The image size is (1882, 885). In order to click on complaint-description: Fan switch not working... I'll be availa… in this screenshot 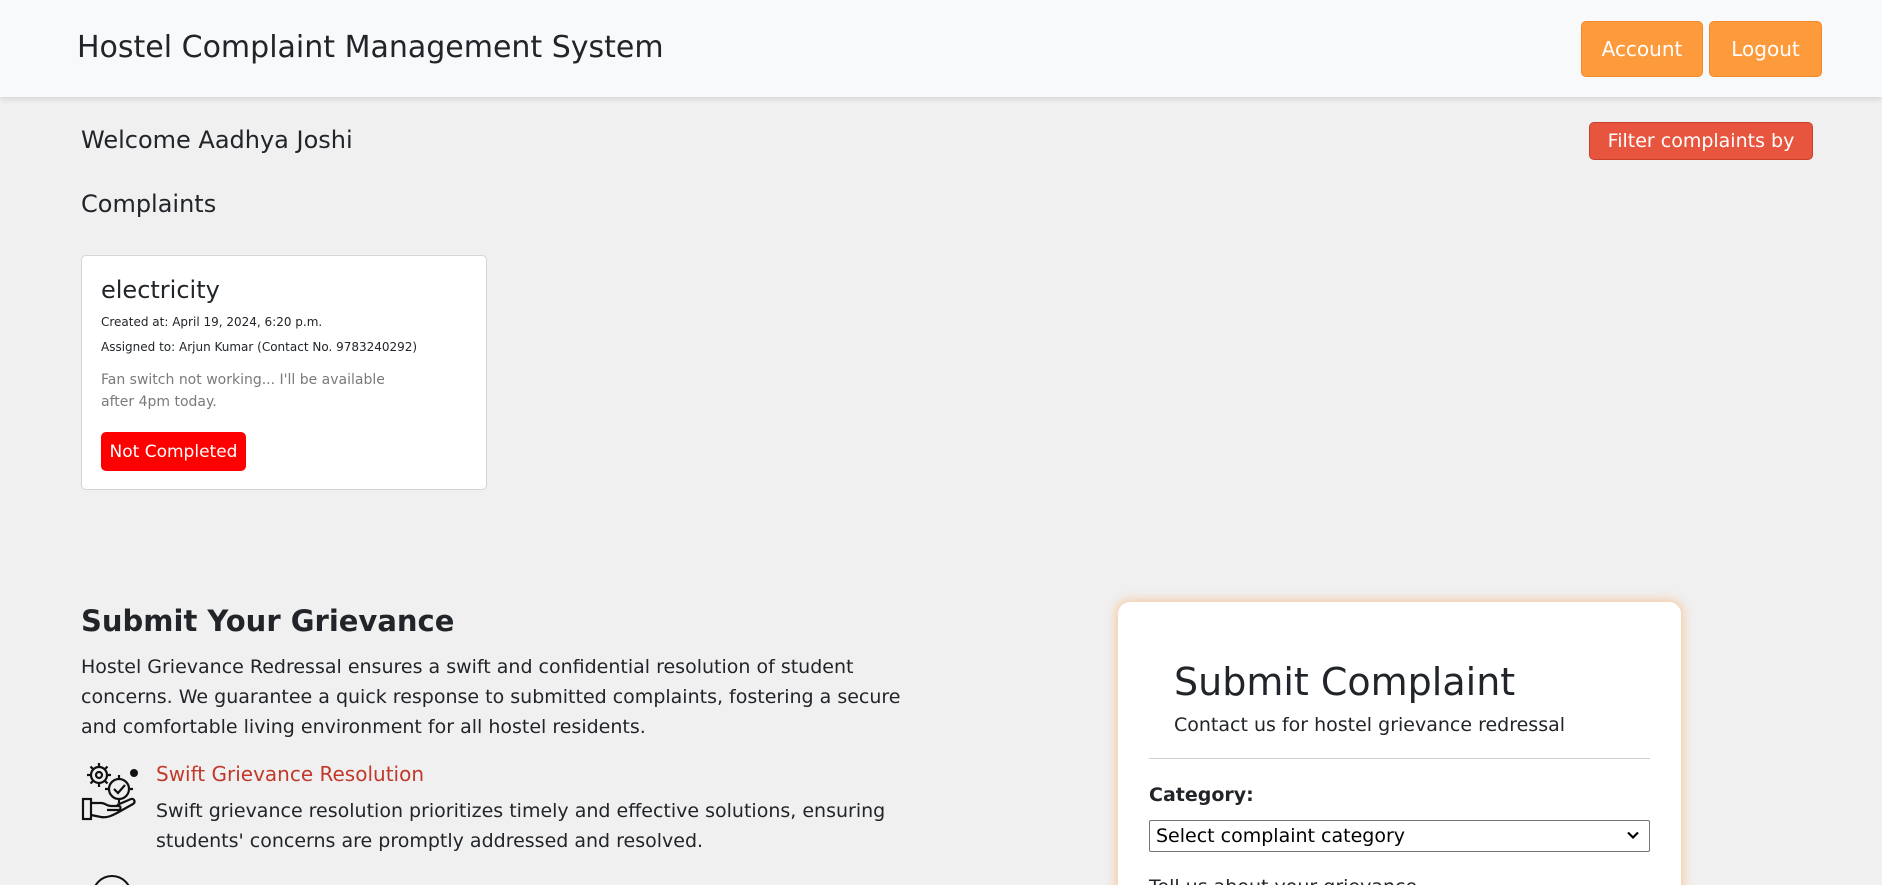, I will do `click(243, 391)`.